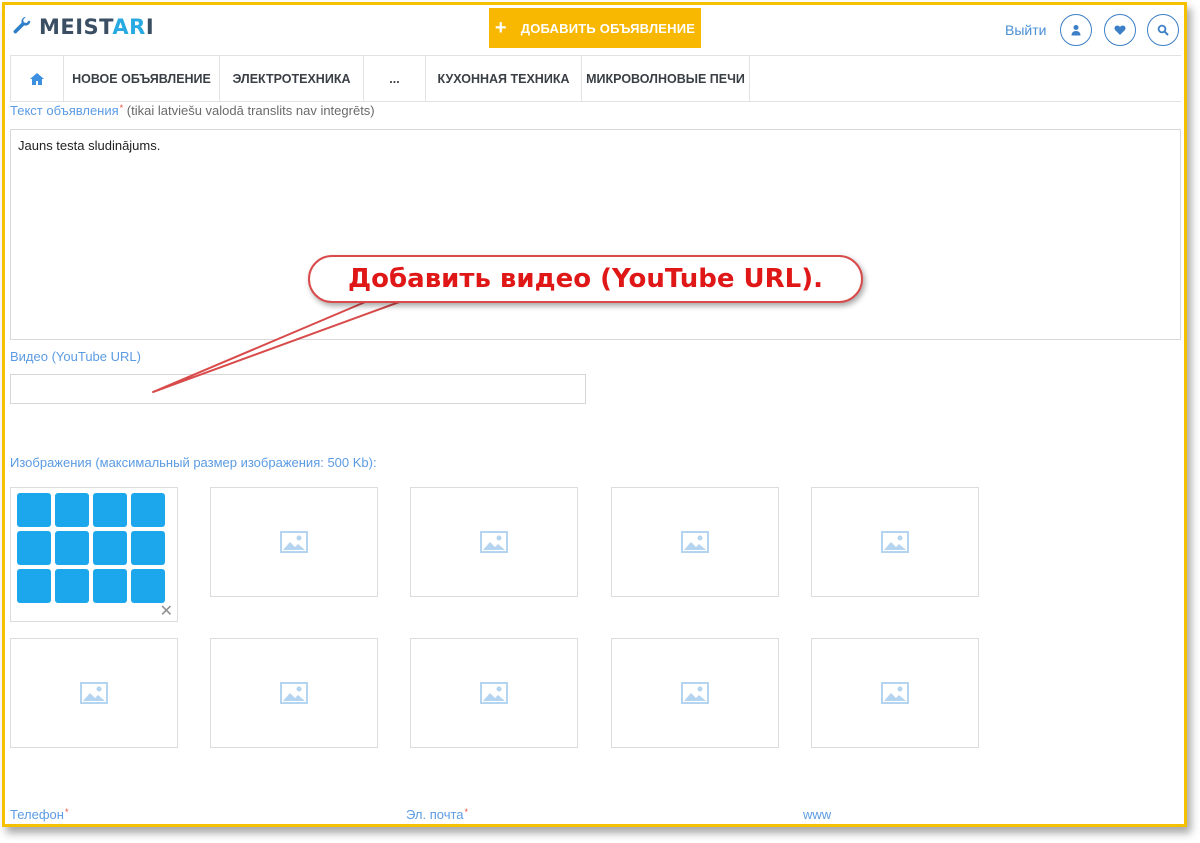 The height and width of the screenshot is (843, 1200). I want to click on nav-home, so click(37, 78).